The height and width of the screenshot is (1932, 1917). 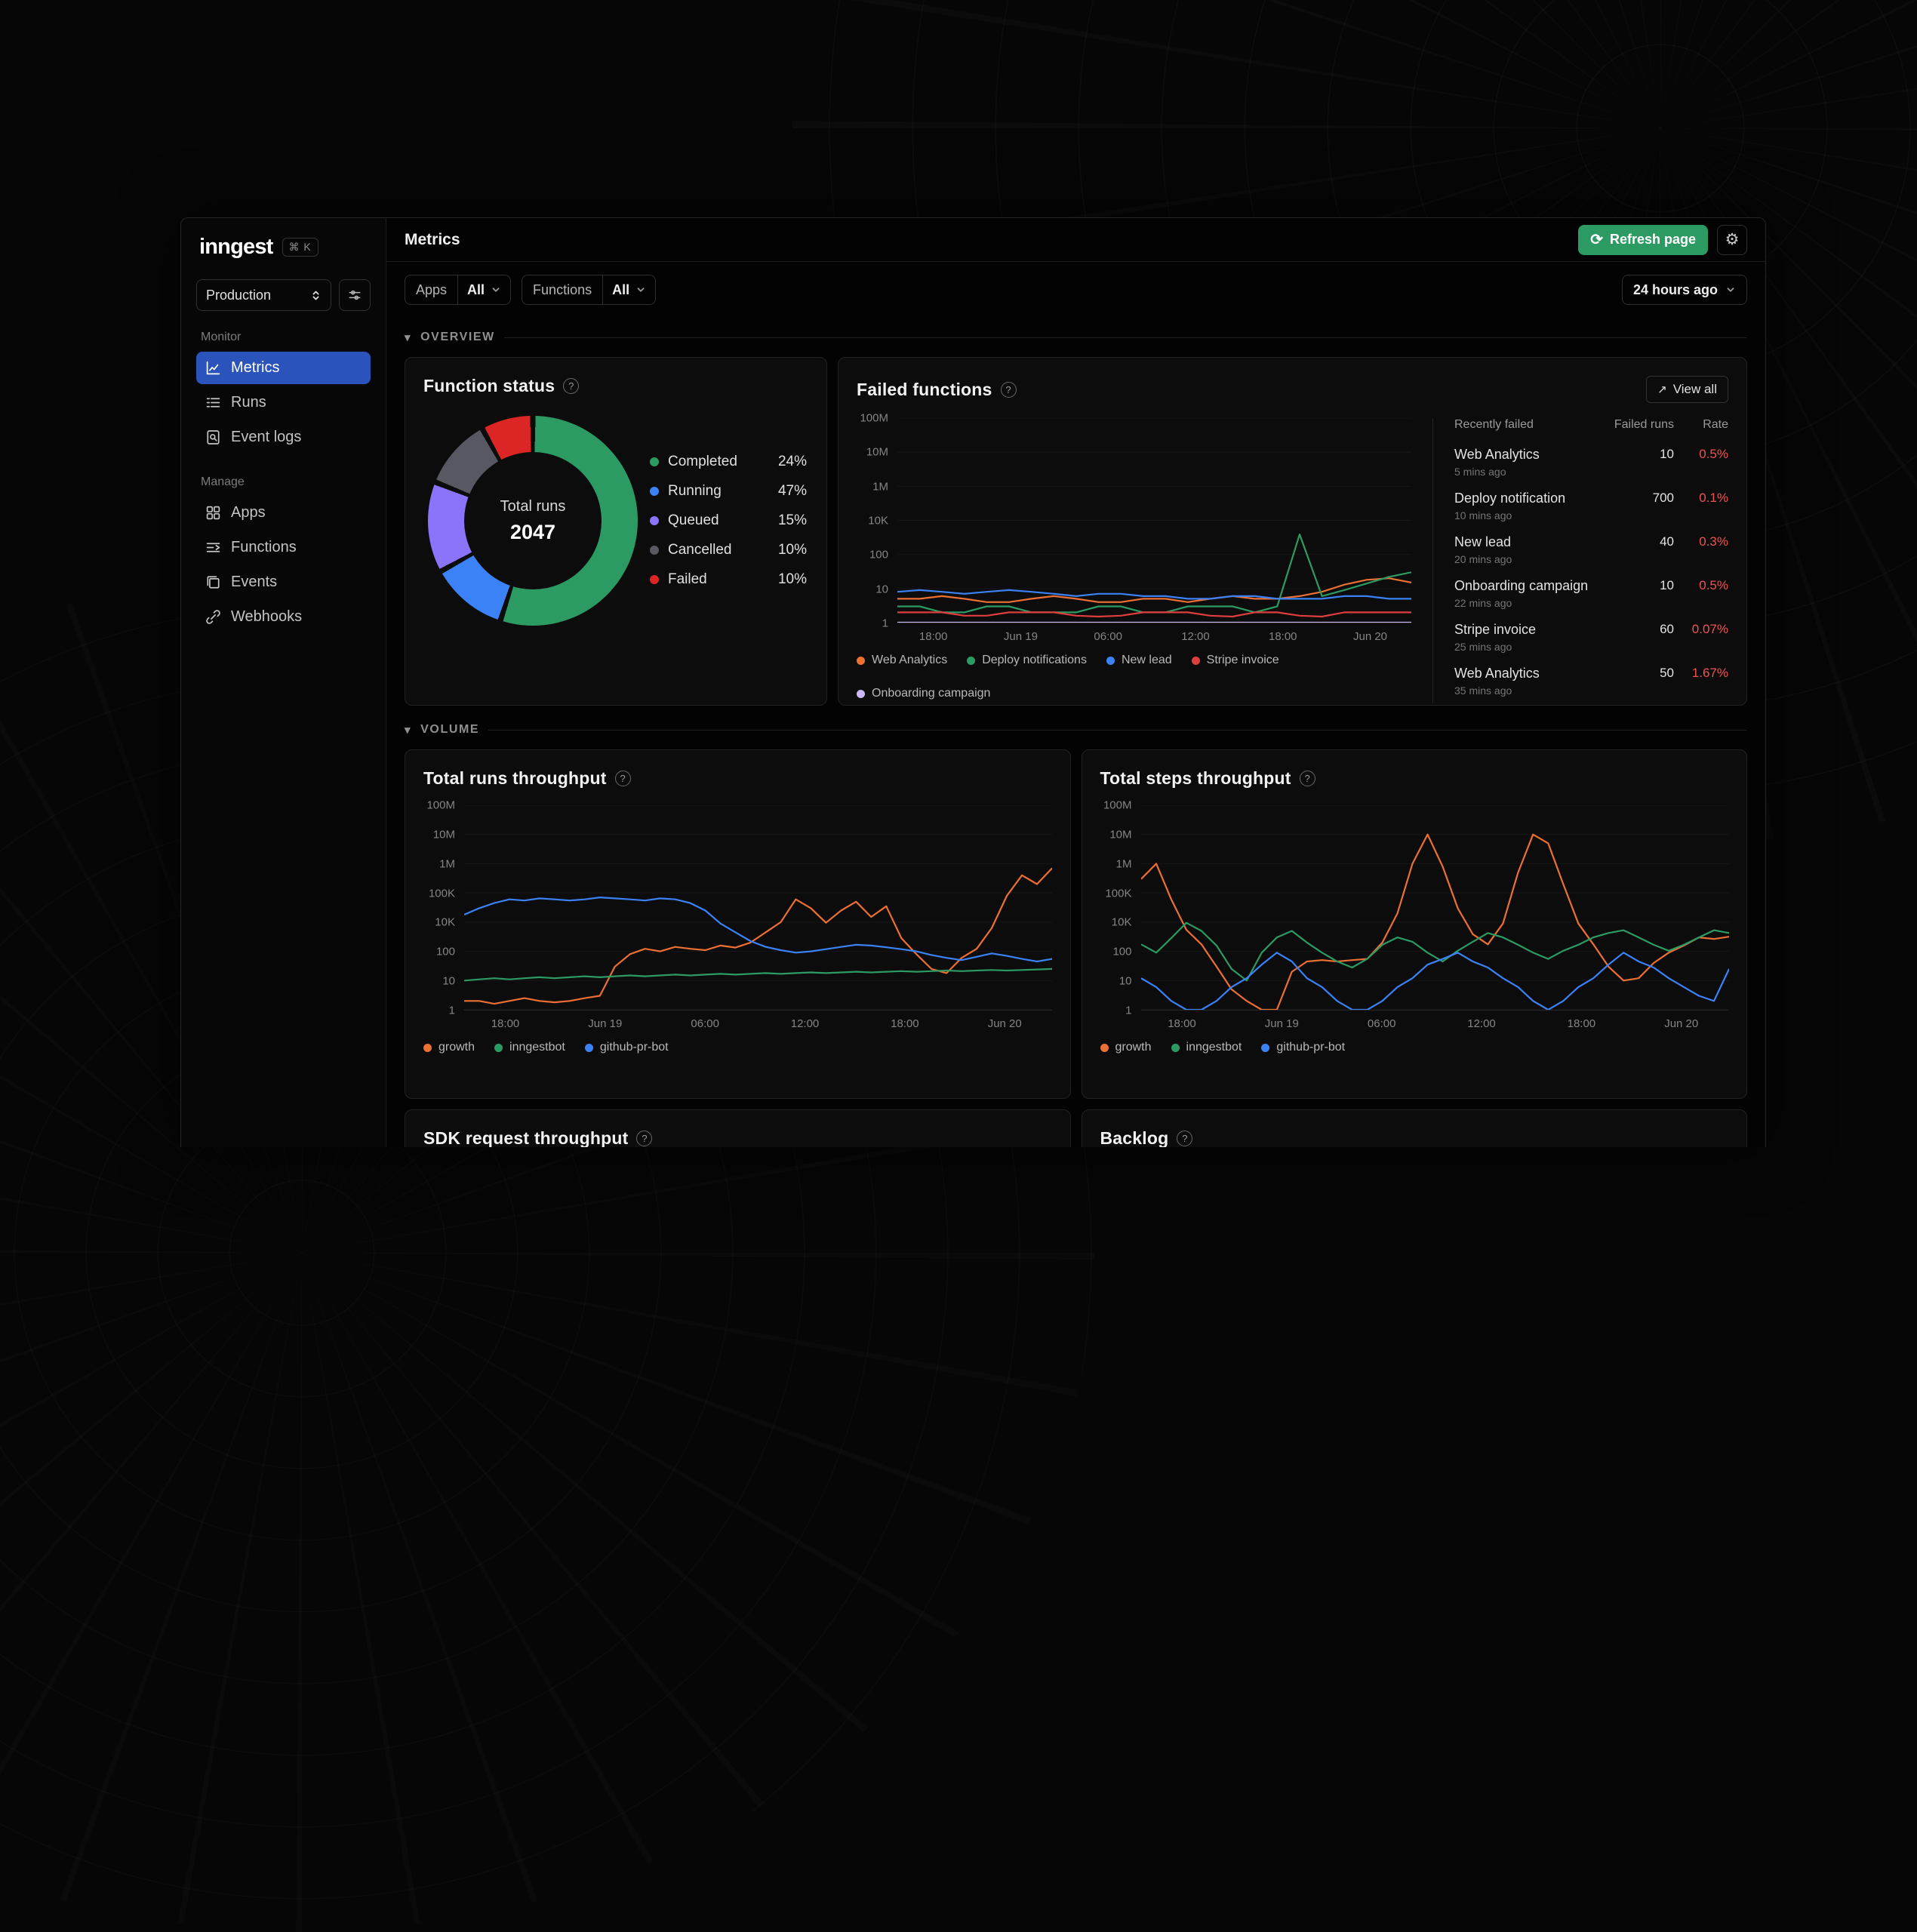 I want to click on card-title: Function status, so click(x=489, y=385).